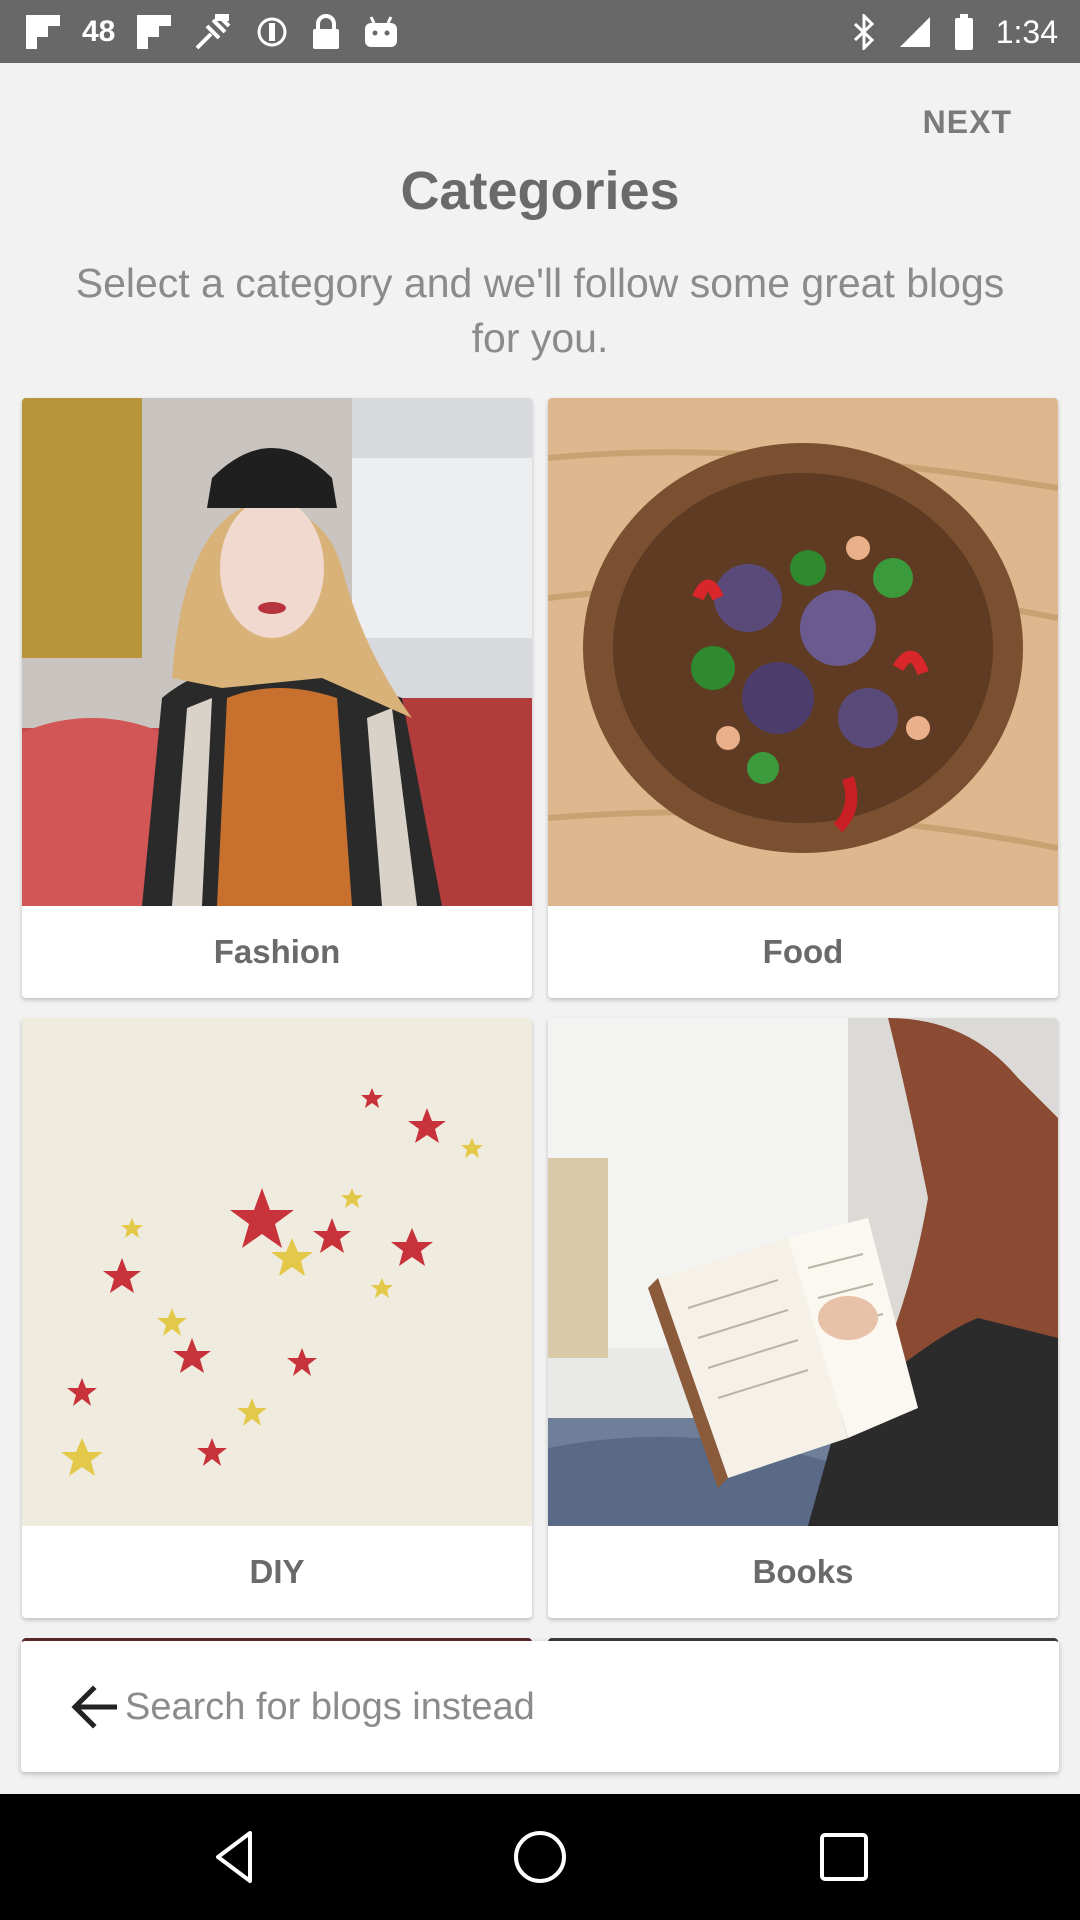 The height and width of the screenshot is (1920, 1080). I want to click on bluetooth-icon, so click(864, 32).